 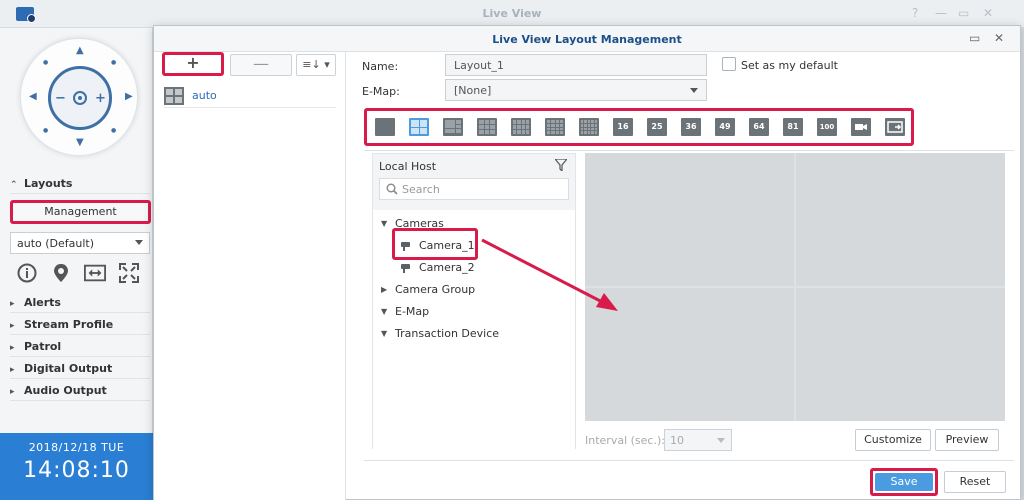 I want to click on dialog-maximize-icon: ▭, so click(x=974, y=38).